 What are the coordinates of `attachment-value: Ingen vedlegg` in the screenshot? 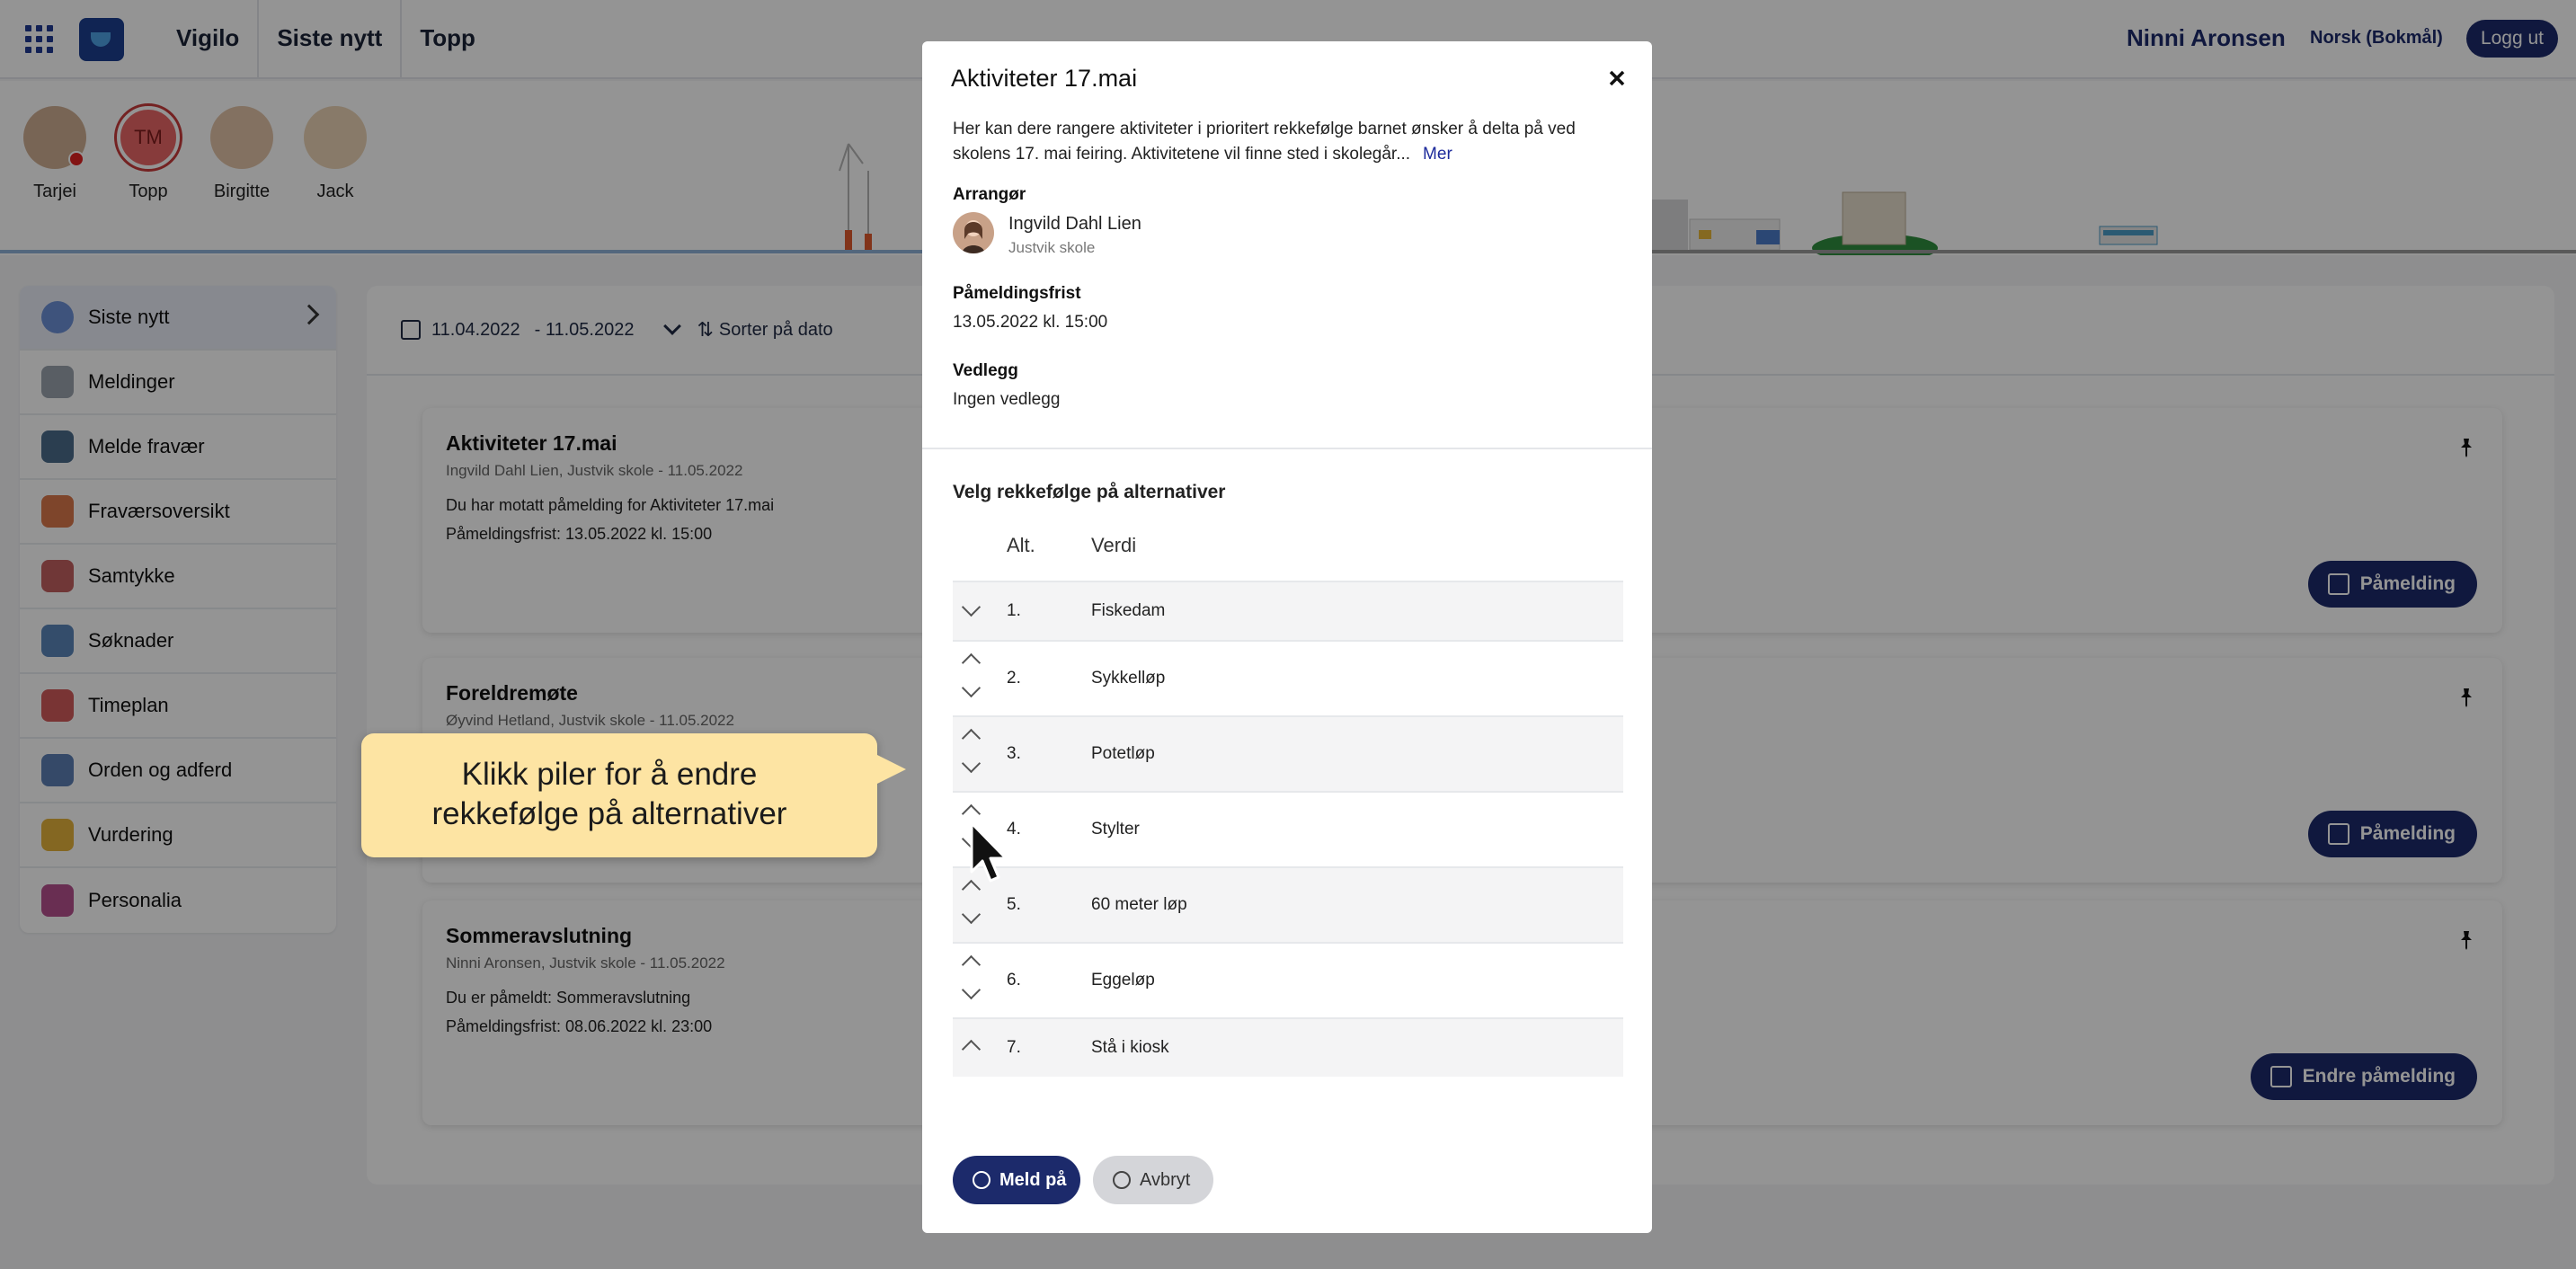 It's located at (1007, 399).